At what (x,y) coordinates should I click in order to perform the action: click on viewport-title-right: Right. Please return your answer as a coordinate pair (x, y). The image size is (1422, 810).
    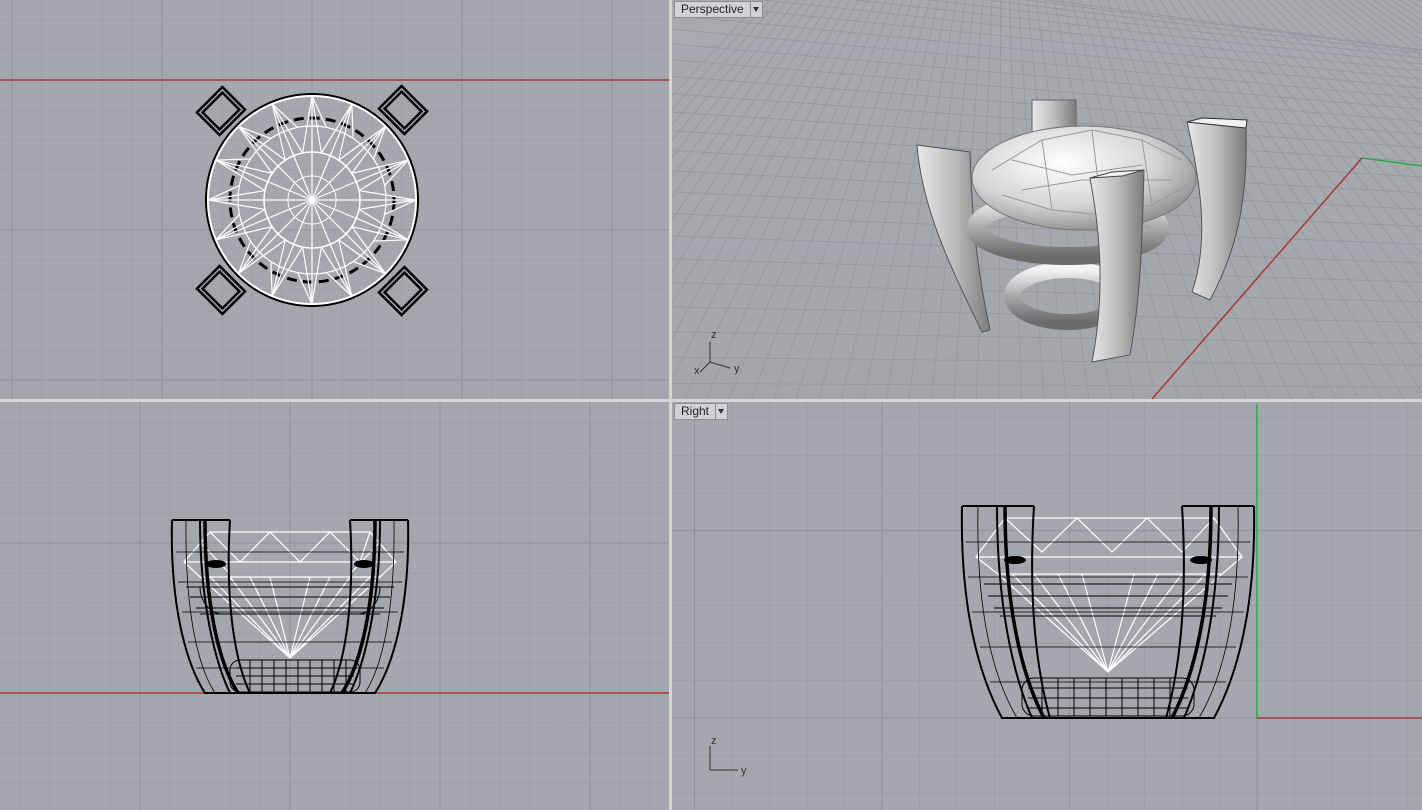
    Looking at the image, I should click on (701, 411).